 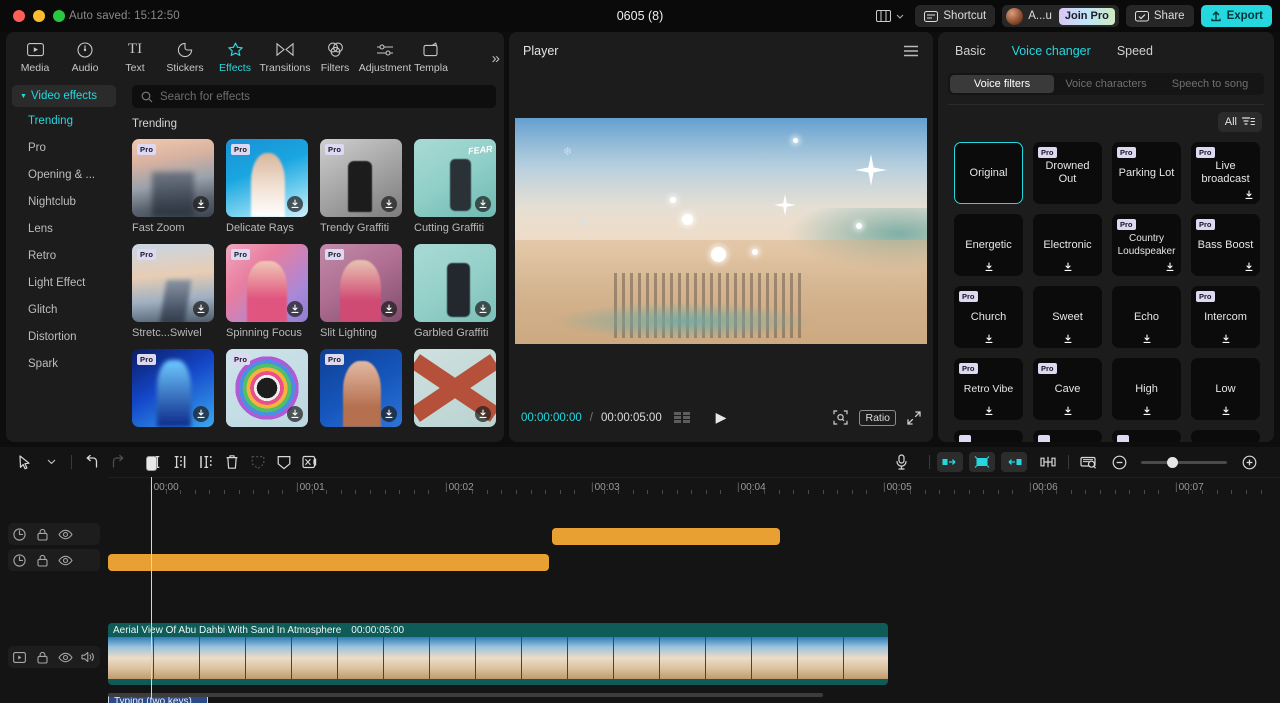 I want to click on layout-button, so click(x=890, y=16).